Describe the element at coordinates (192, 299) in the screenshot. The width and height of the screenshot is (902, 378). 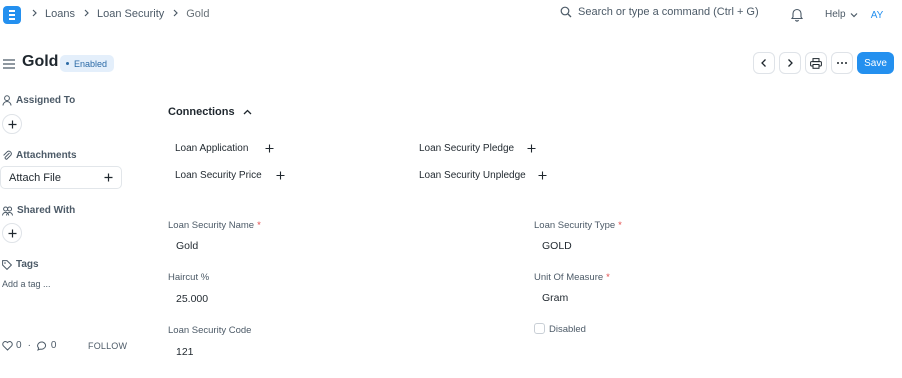
I see `haircut-field: 25.000` at that location.